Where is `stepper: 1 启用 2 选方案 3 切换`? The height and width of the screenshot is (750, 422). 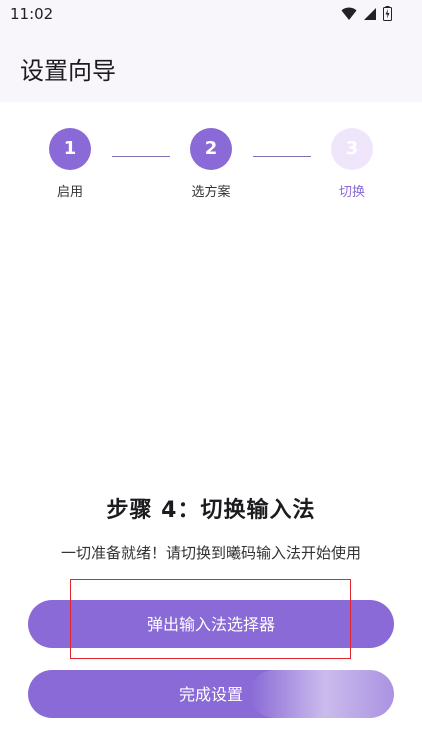 stepper: 1 启用 2 选方案 3 切换 is located at coordinates (211, 168).